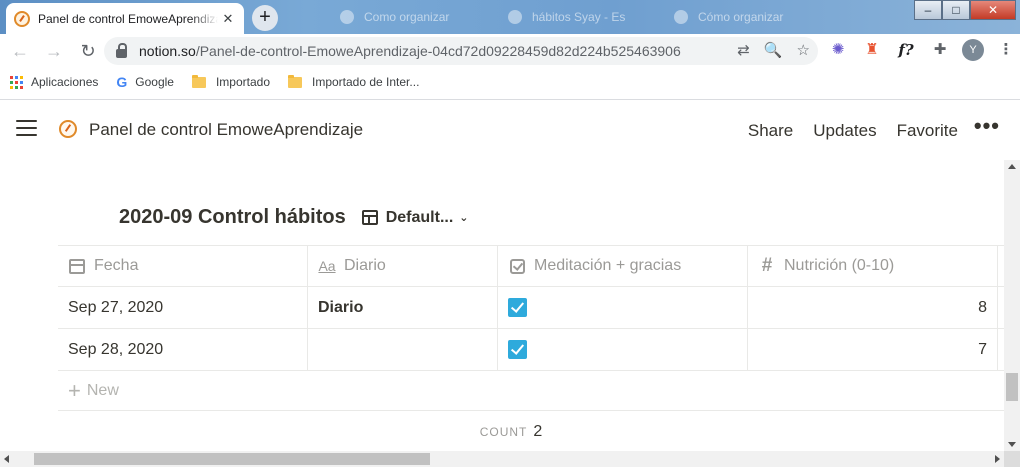  Describe the element at coordinates (116, 265) in the screenshot. I see `column-label: Fecha` at that location.